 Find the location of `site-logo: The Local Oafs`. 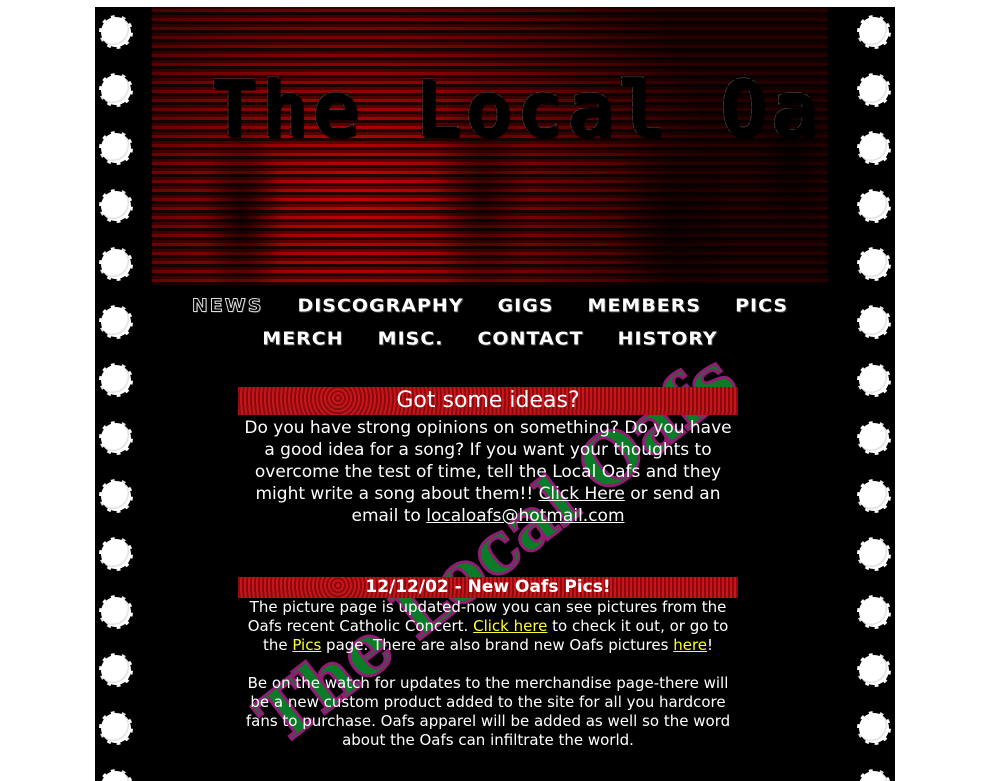

site-logo: The Local Oafs is located at coordinates (519, 110).